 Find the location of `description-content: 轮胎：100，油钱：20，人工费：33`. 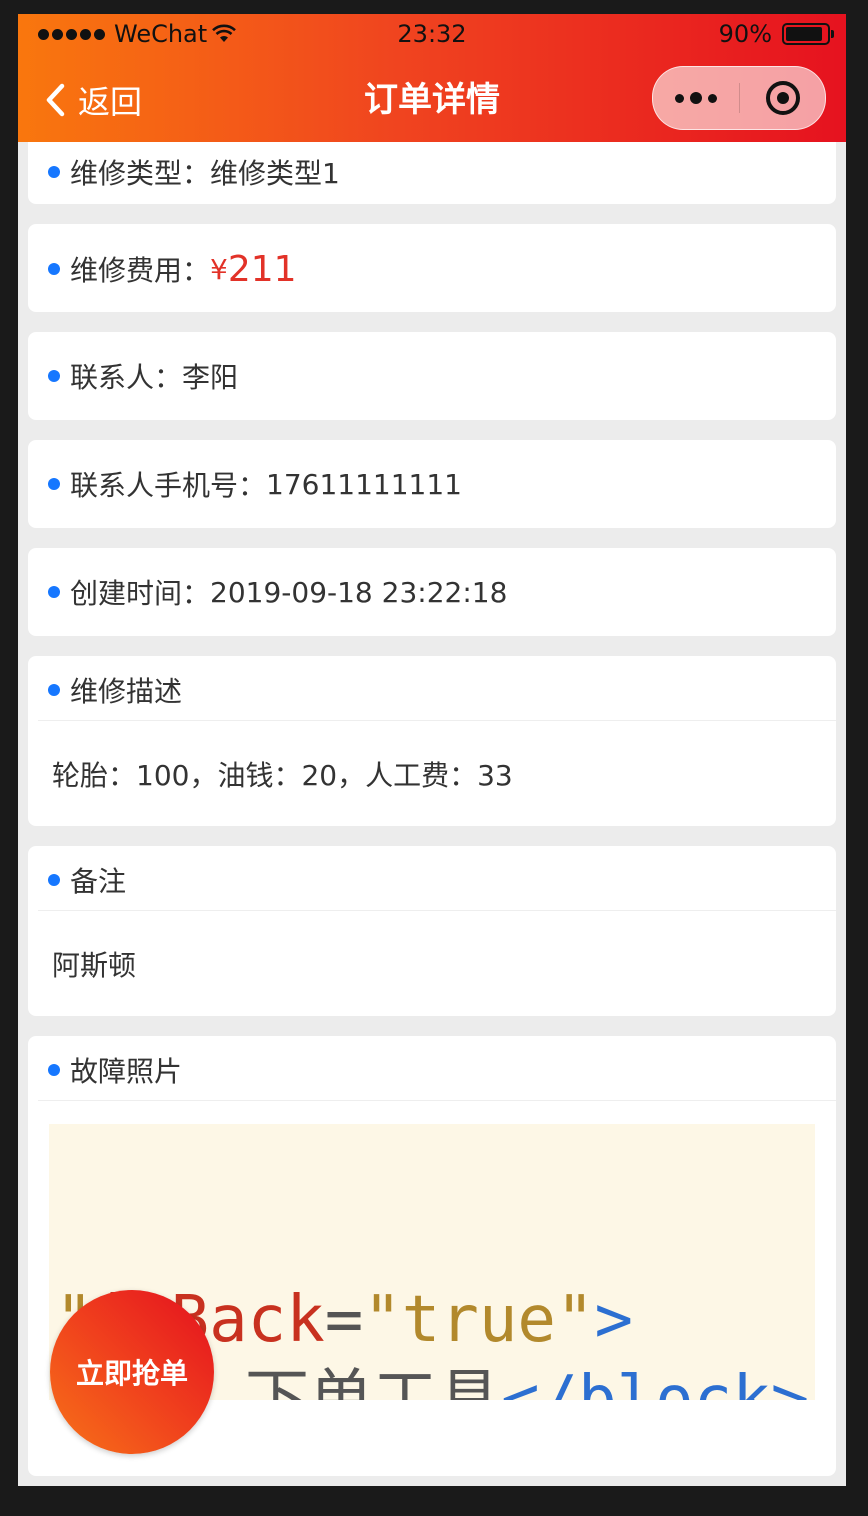

description-content: 轮胎：100，油钱：20，人工费：33 is located at coordinates (282, 775).